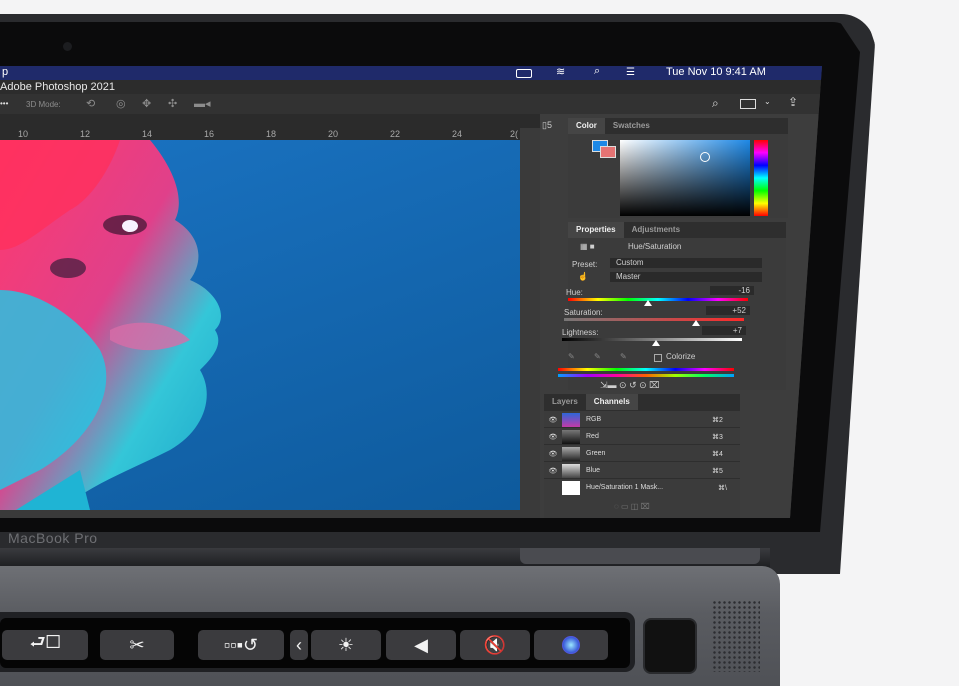  Describe the element at coordinates (793, 102) in the screenshot. I see `share-icon: ⇪` at that location.